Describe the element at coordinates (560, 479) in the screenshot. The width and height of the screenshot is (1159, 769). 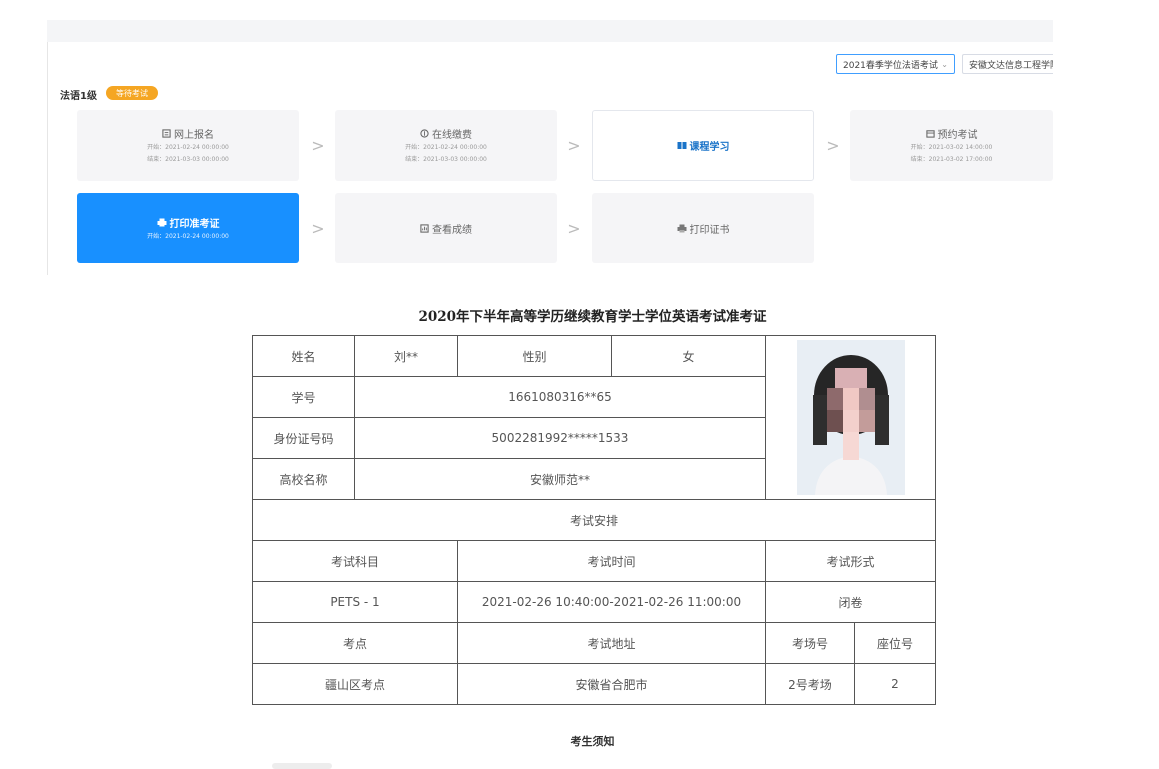
I see `value-school: 安徽师范**` at that location.